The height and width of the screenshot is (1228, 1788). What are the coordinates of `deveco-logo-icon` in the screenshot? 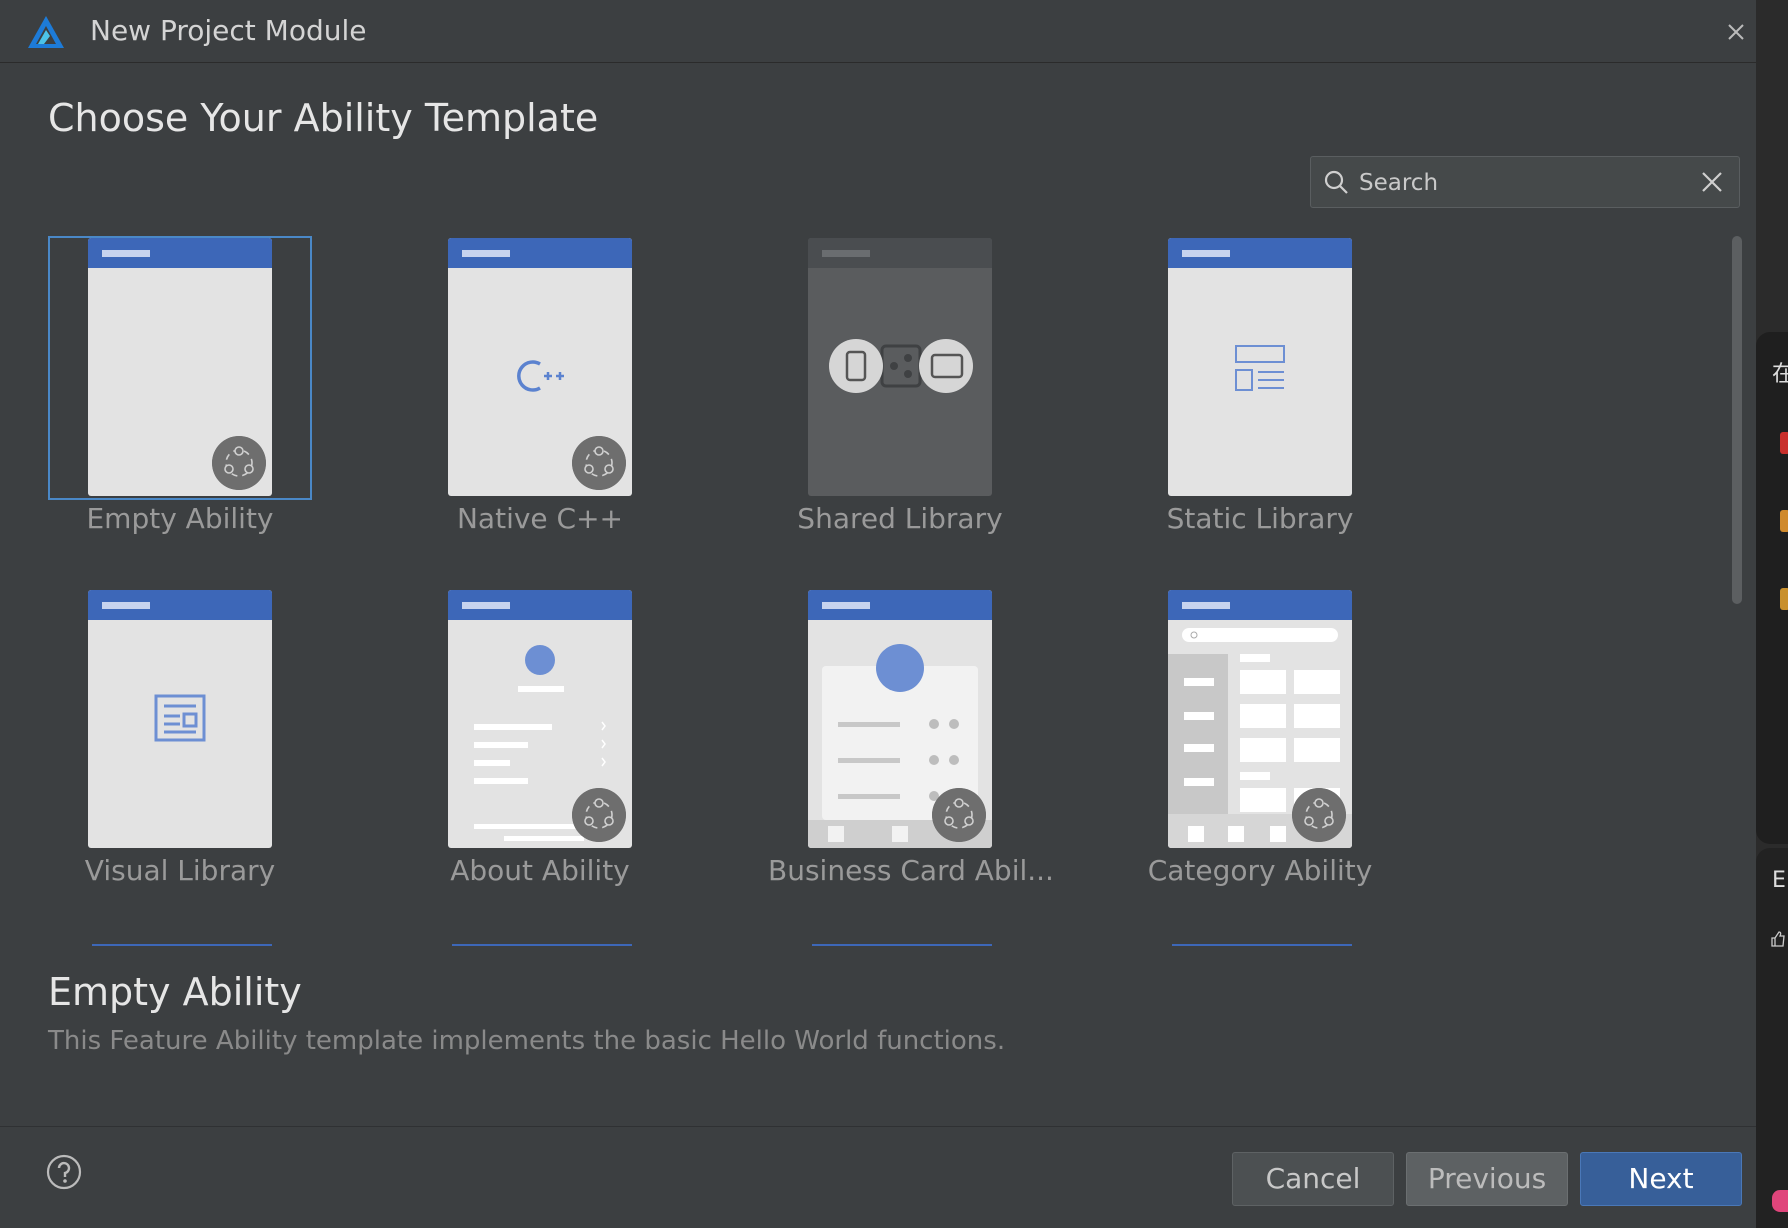 It's located at (46, 32).